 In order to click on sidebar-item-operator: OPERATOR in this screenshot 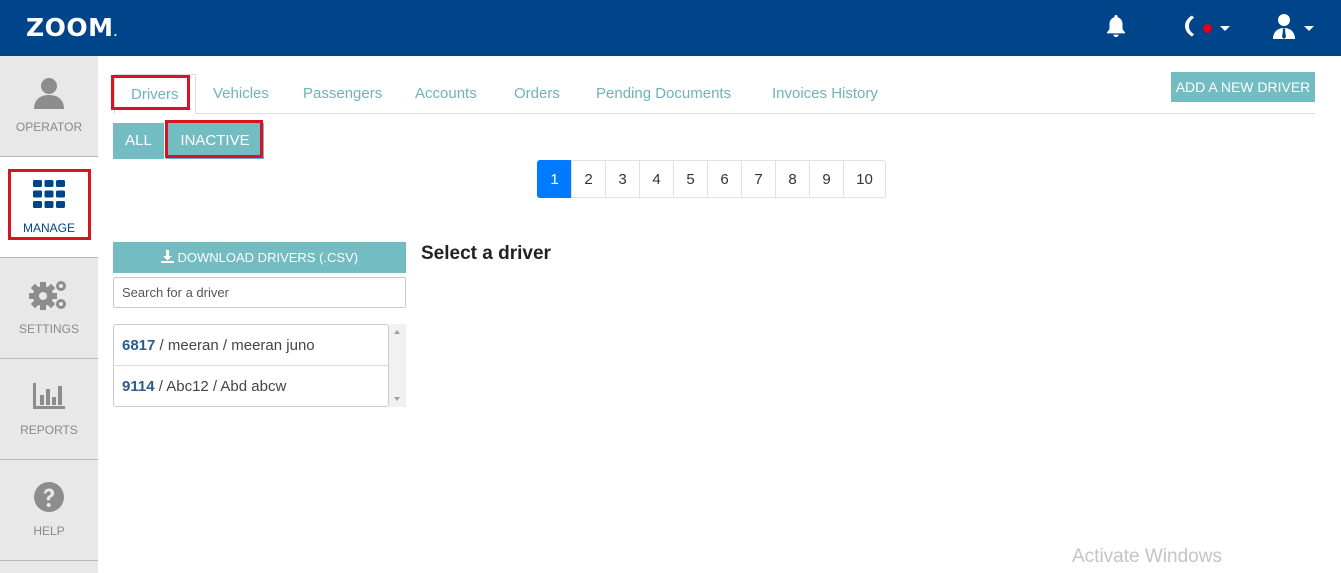, I will do `click(49, 106)`.